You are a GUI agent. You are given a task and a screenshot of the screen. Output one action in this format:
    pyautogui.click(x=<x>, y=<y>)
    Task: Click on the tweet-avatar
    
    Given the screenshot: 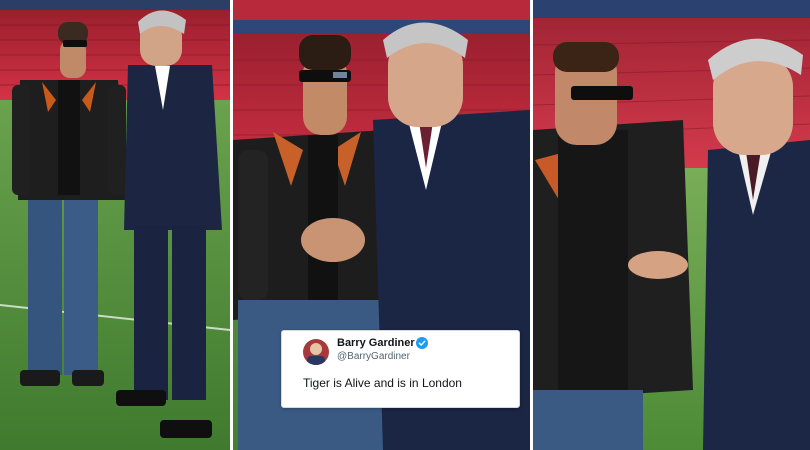 What is the action you would take?
    pyautogui.click(x=316, y=352)
    